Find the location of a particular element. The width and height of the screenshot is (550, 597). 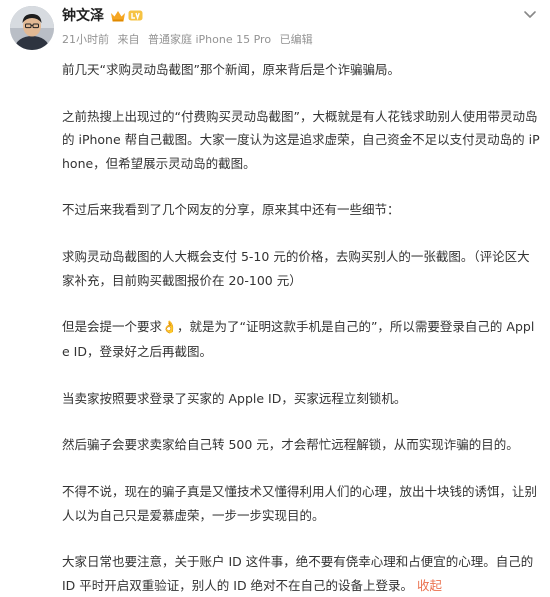

post-meta: 21小时前 来自 普通家庭 iPhone 15 Pro 已编辑 is located at coordinates (190, 40).